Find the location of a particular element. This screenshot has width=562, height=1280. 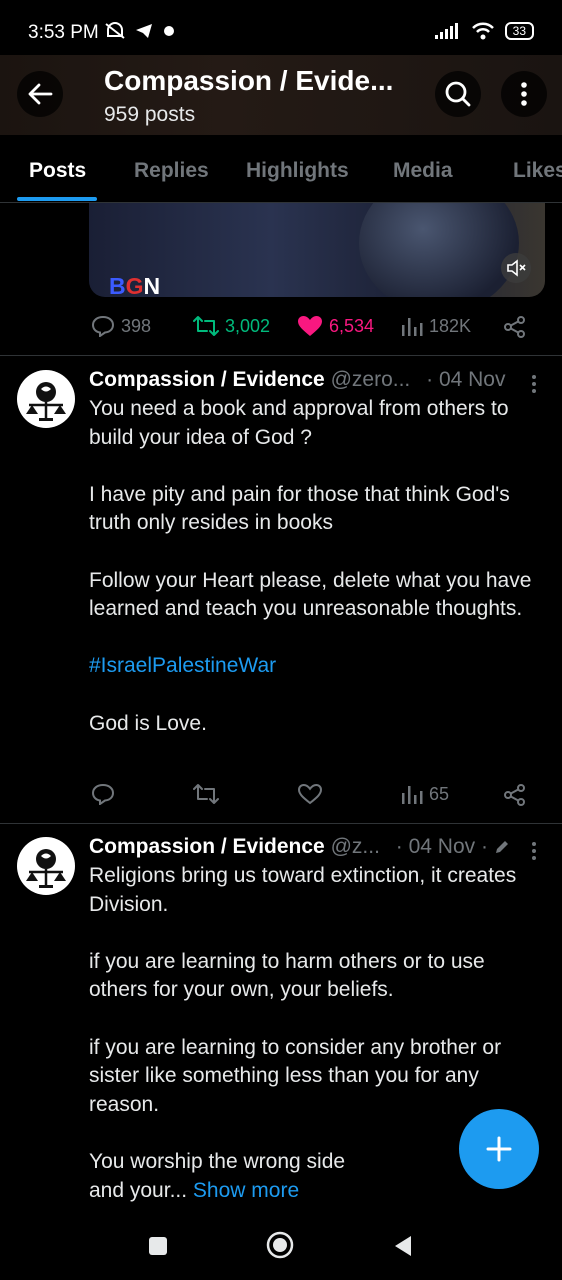

tab-likes: Likes is located at coordinates (537, 171).